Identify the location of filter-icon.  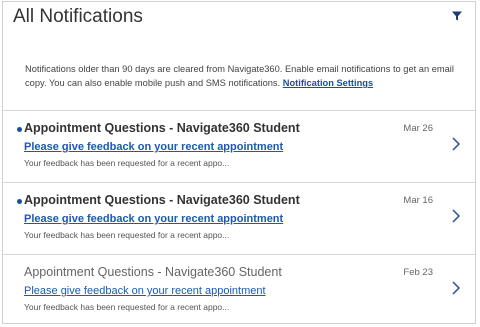
(457, 16).